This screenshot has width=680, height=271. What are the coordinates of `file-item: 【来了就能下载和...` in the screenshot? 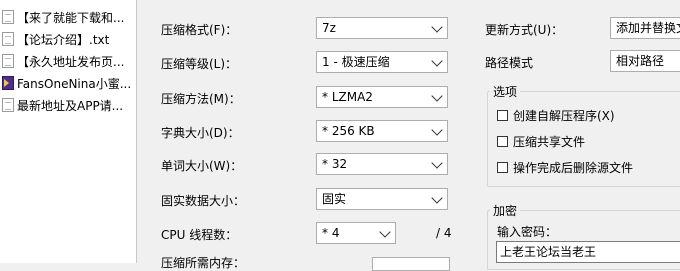 It's located at (68, 17).